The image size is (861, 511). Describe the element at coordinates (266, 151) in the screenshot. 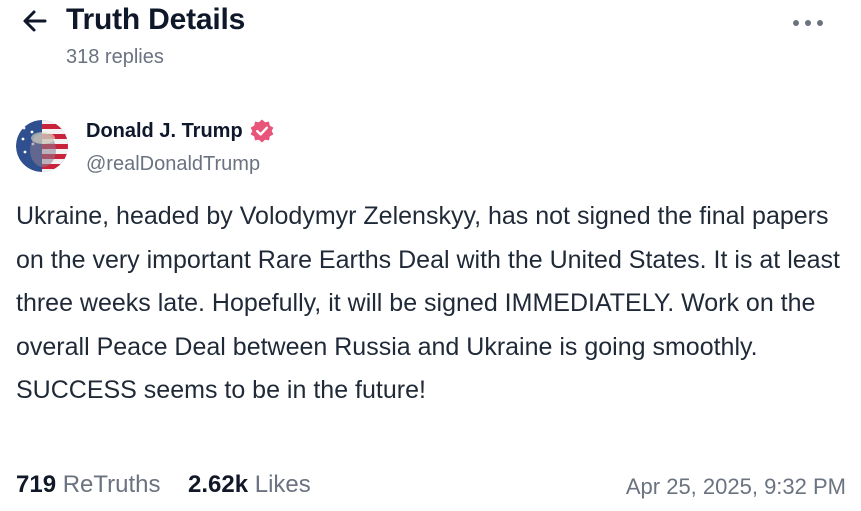

I see `post-author: Donald J. Trump @realDonaldTrump` at that location.